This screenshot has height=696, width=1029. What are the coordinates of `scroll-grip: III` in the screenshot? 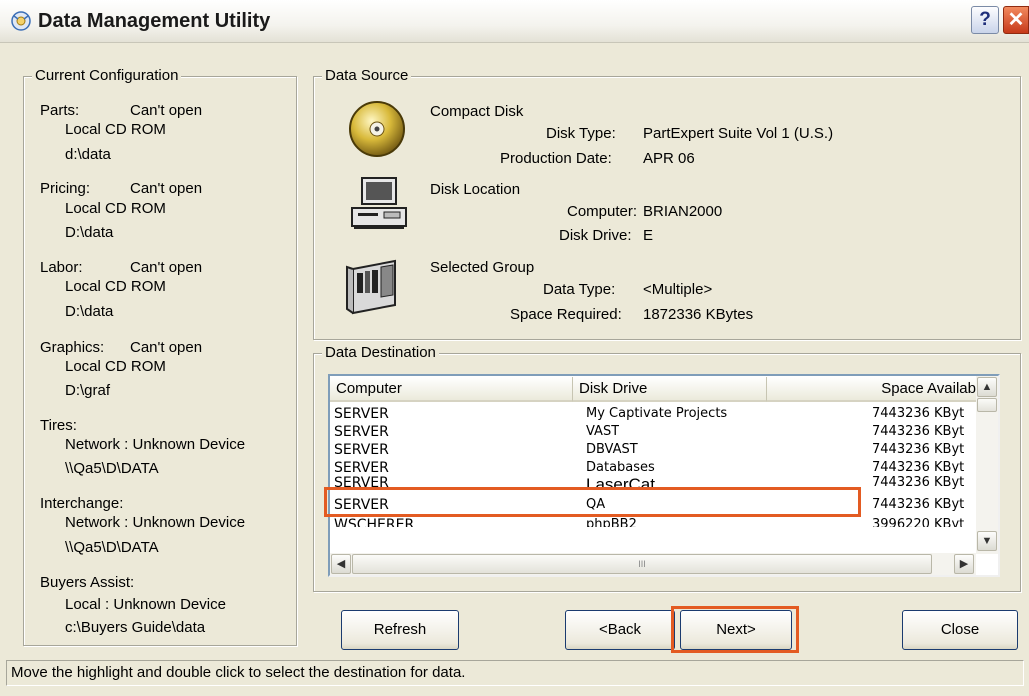 It's located at (642, 564).